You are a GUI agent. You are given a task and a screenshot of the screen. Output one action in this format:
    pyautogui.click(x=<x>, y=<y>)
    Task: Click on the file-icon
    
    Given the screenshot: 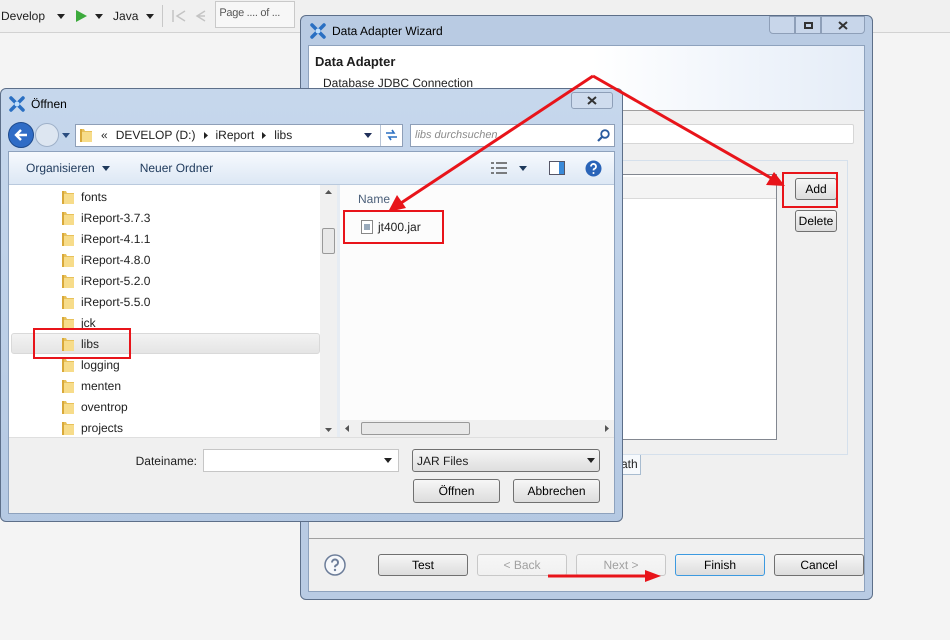 What is the action you would take?
    pyautogui.click(x=367, y=227)
    